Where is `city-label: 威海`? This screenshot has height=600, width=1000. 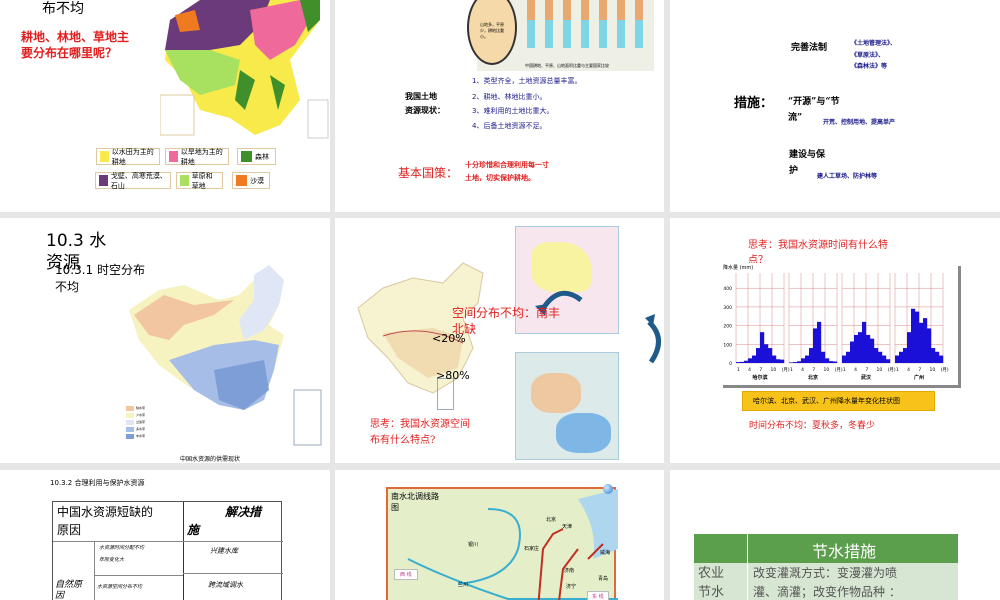
city-label: 威海 is located at coordinates (605, 553).